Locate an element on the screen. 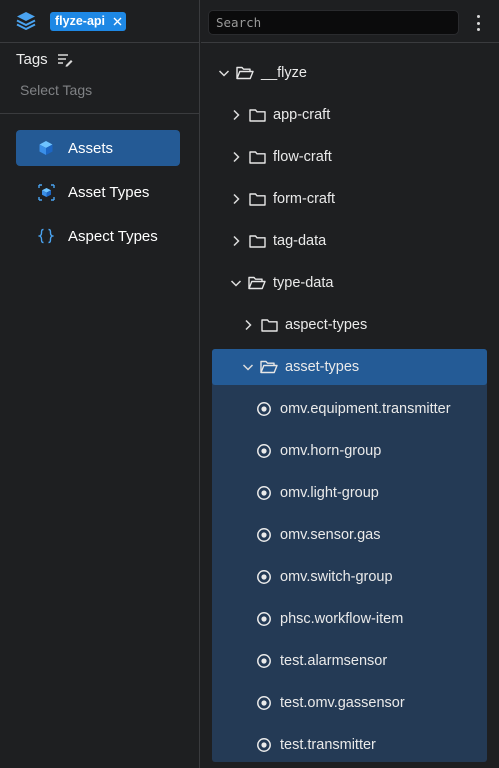 This screenshot has height=768, width=499. nav-label-asset-types: Asset Types is located at coordinates (109, 192).